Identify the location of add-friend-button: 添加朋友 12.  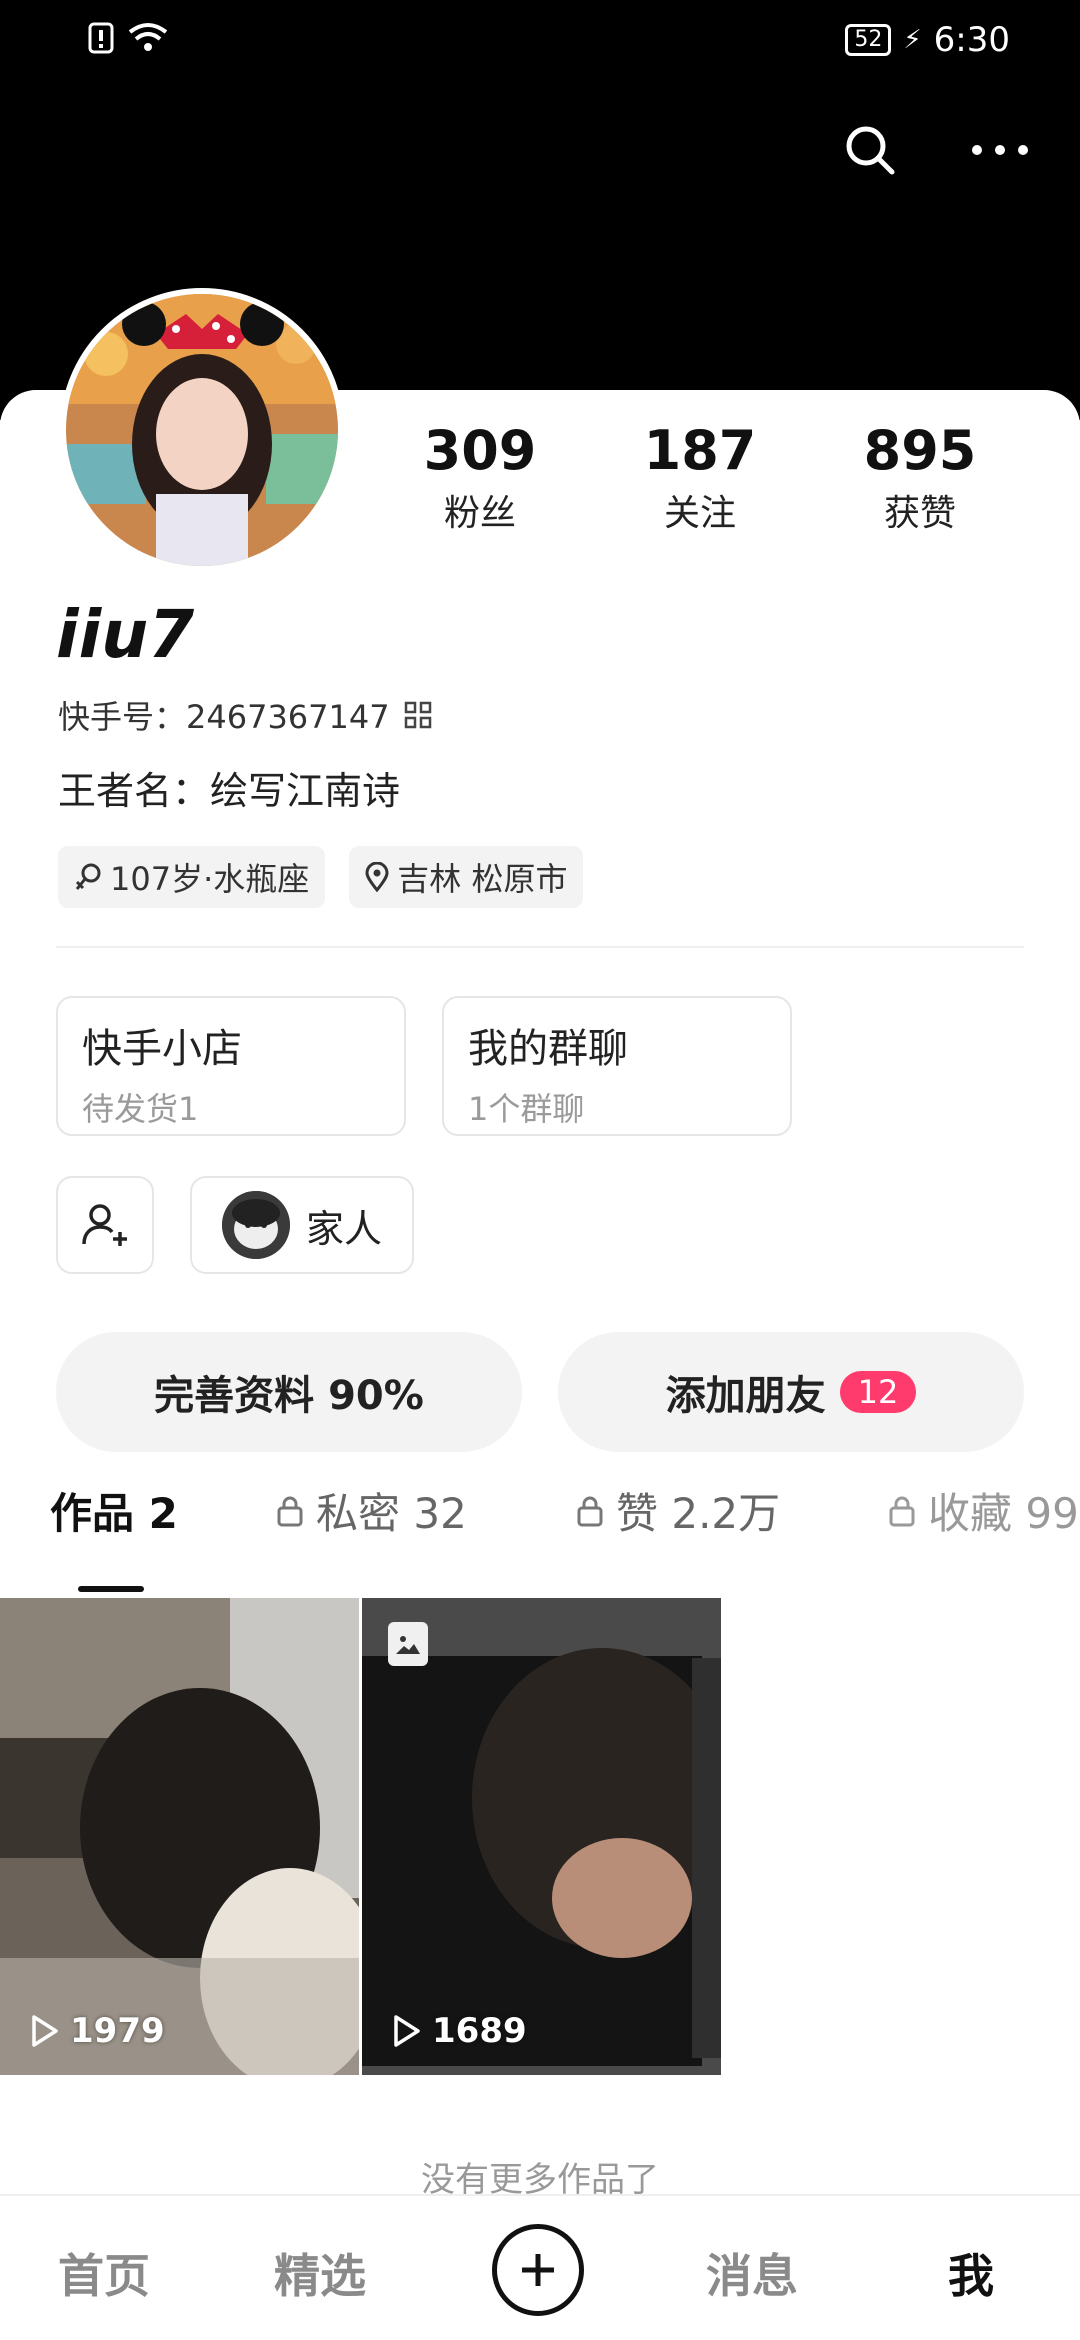
(791, 1392).